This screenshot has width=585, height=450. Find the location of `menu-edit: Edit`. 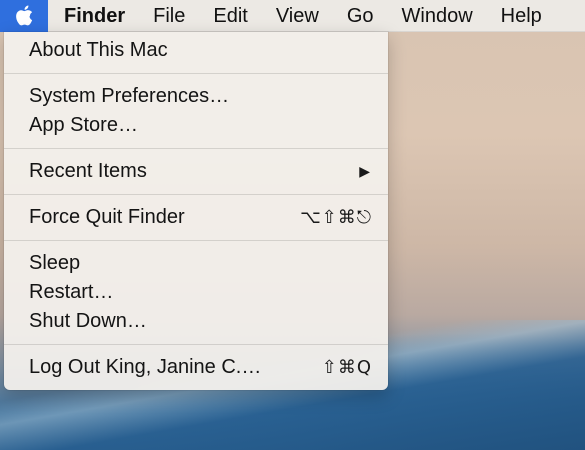

menu-edit: Edit is located at coordinates (230, 16).